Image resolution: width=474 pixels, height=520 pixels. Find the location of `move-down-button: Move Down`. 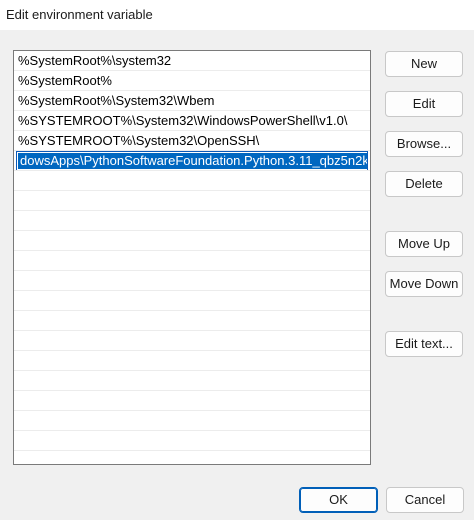

move-down-button: Move Down is located at coordinates (424, 284).